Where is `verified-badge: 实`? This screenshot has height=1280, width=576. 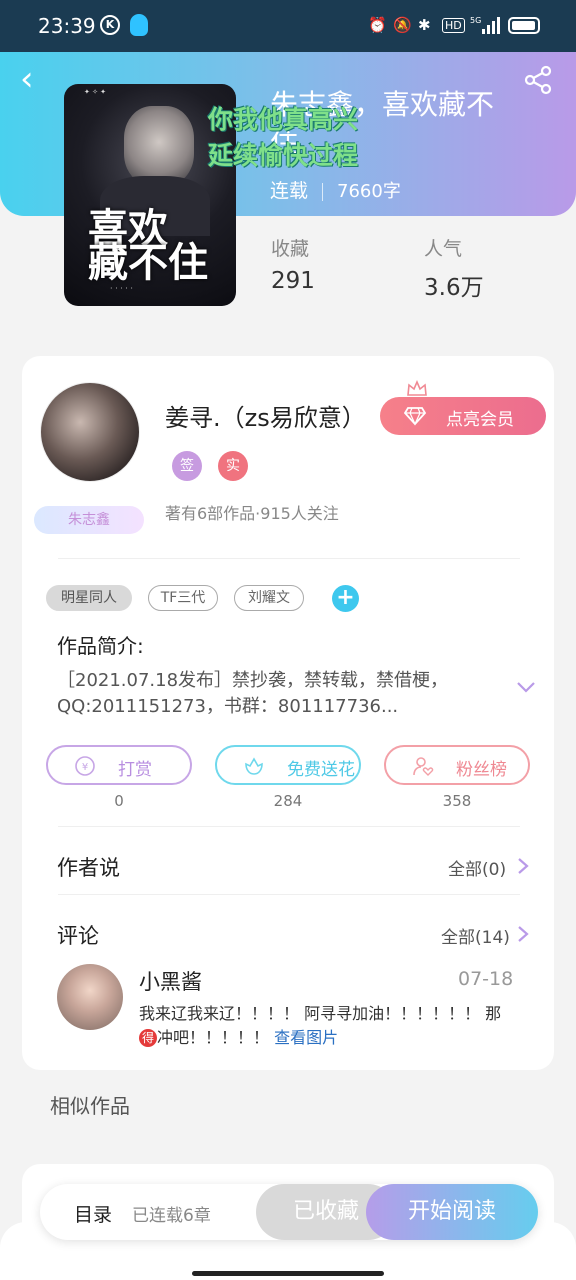 verified-badge: 实 is located at coordinates (233, 466).